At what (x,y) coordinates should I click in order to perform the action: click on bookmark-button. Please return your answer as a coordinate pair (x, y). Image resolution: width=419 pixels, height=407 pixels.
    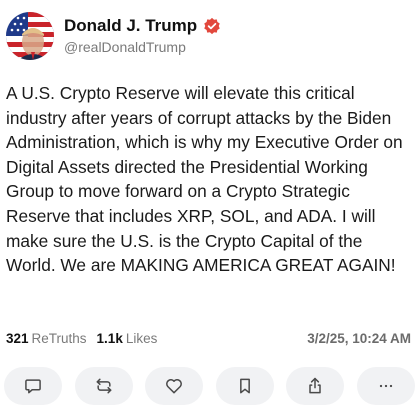
    Looking at the image, I should click on (244, 386).